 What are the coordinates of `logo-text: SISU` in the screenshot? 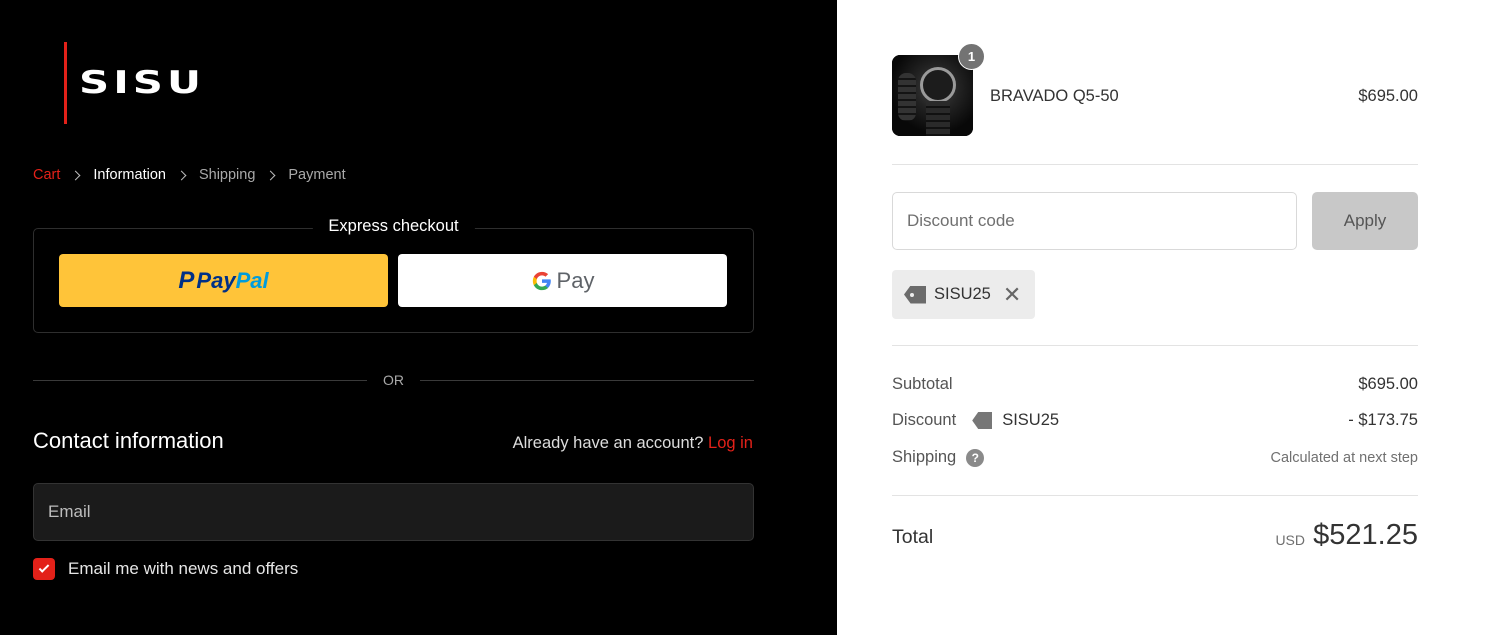 It's located at (142, 83).